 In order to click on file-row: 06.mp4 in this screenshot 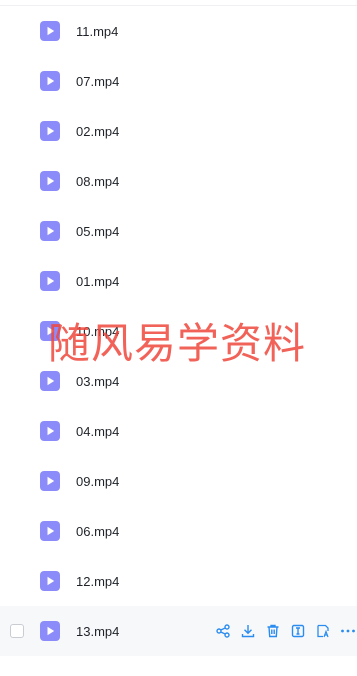, I will do `click(178, 531)`.